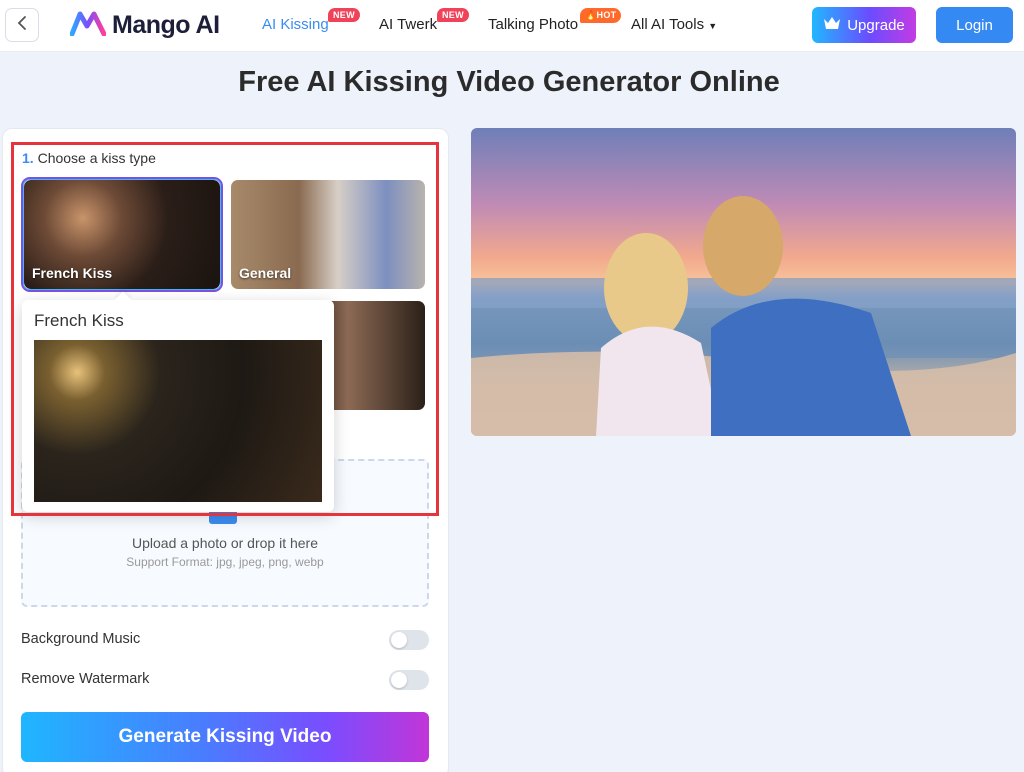  Describe the element at coordinates (295, 24) in the screenshot. I see `nav-ai-kissing: AI Kissing` at that location.